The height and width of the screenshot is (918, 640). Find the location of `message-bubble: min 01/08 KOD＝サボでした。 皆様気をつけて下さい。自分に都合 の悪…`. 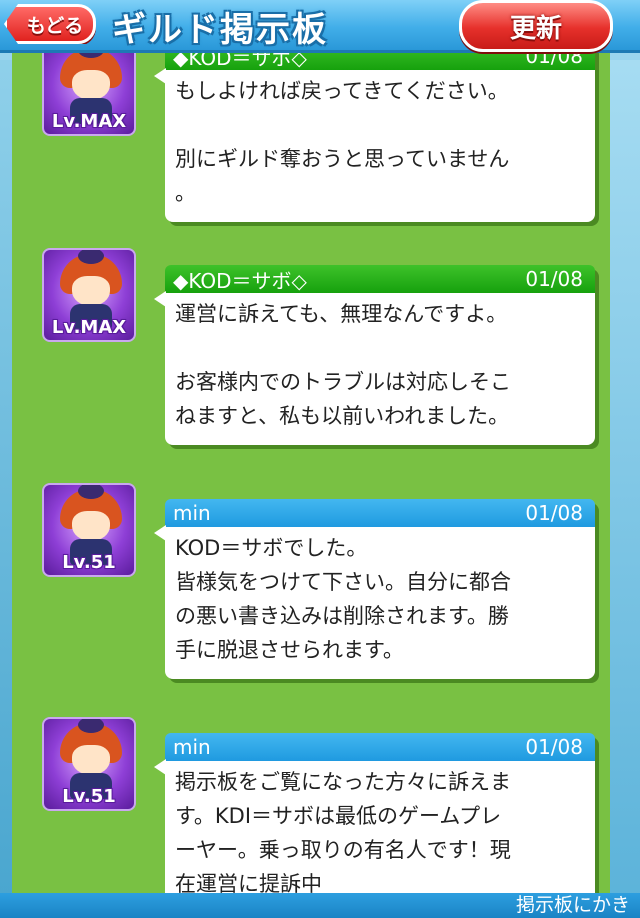

message-bubble: min 01/08 KOD＝サボでした。 皆様気をつけて下さい。自分に都合 の悪… is located at coordinates (374, 589).